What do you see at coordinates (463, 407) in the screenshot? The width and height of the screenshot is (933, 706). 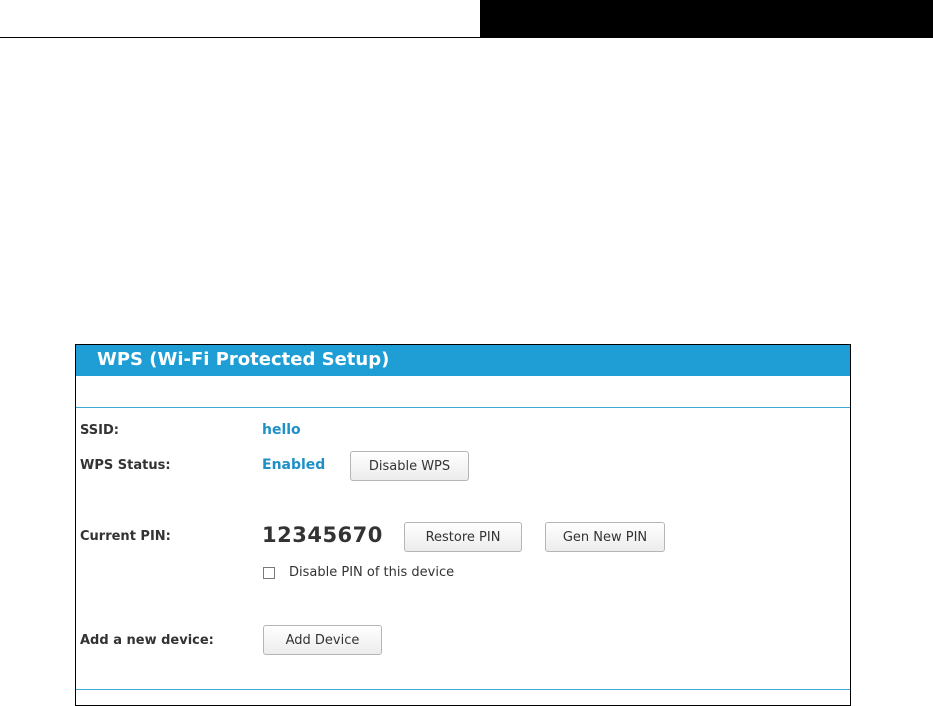 I see `divider-top` at bounding box center [463, 407].